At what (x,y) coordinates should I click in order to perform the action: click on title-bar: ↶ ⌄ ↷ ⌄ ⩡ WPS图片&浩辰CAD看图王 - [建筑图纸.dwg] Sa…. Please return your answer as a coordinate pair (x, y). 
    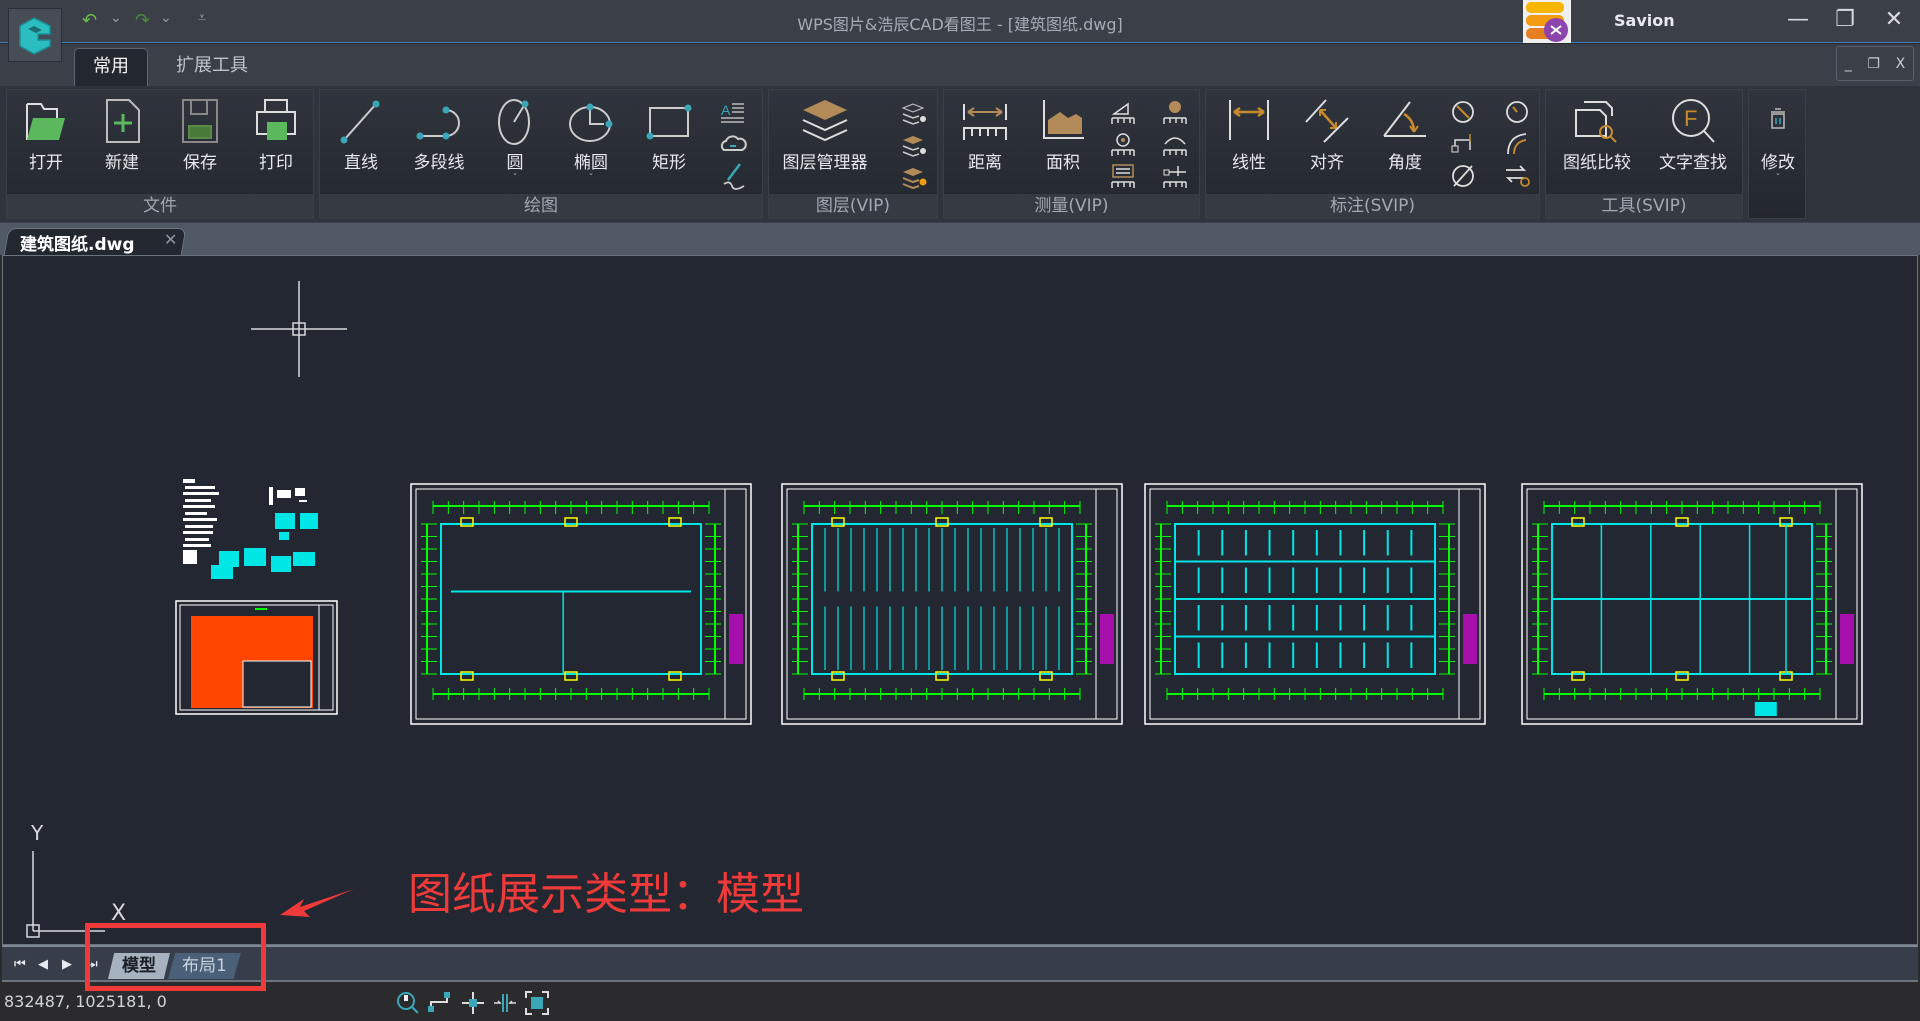
    Looking at the image, I should click on (960, 21).